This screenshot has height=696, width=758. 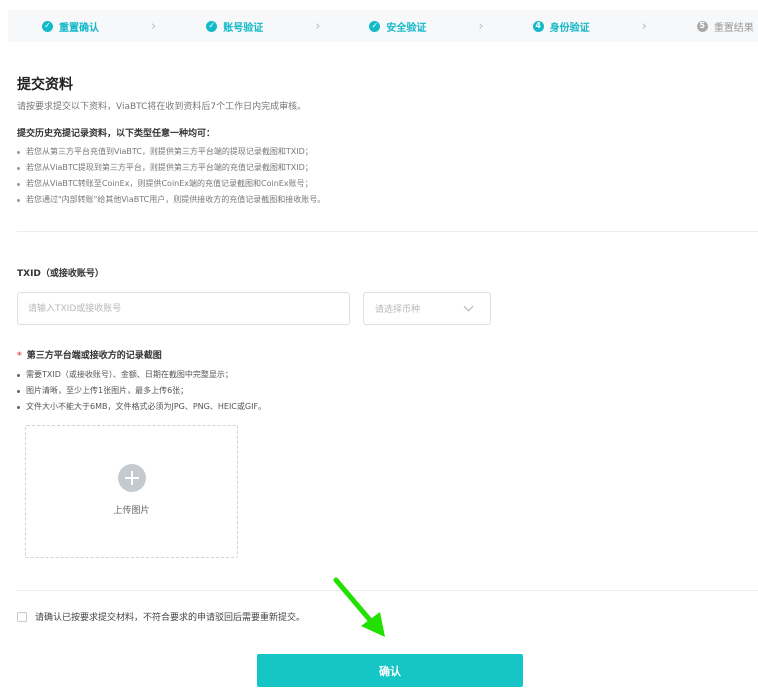 I want to click on page-description: 请按要求提交以下资料，ViaBTC将在收到资料后7个工作日内完成审核。, so click(x=162, y=107).